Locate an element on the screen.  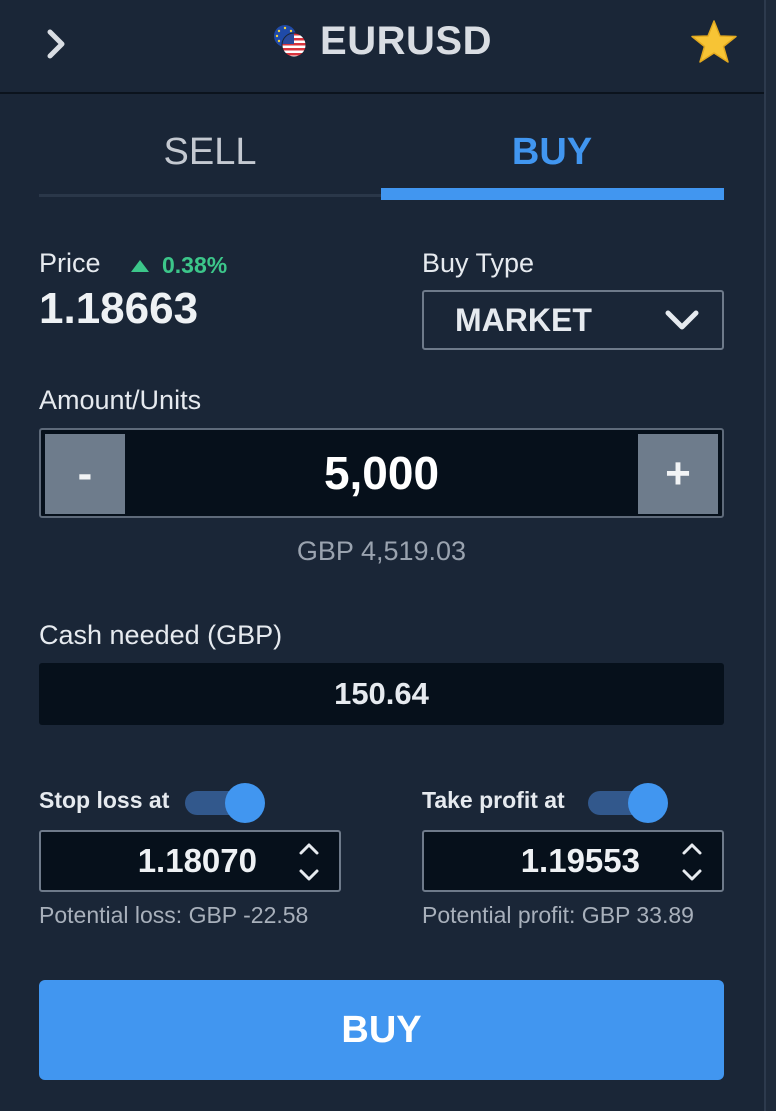
back-button is located at coordinates (56, 44).